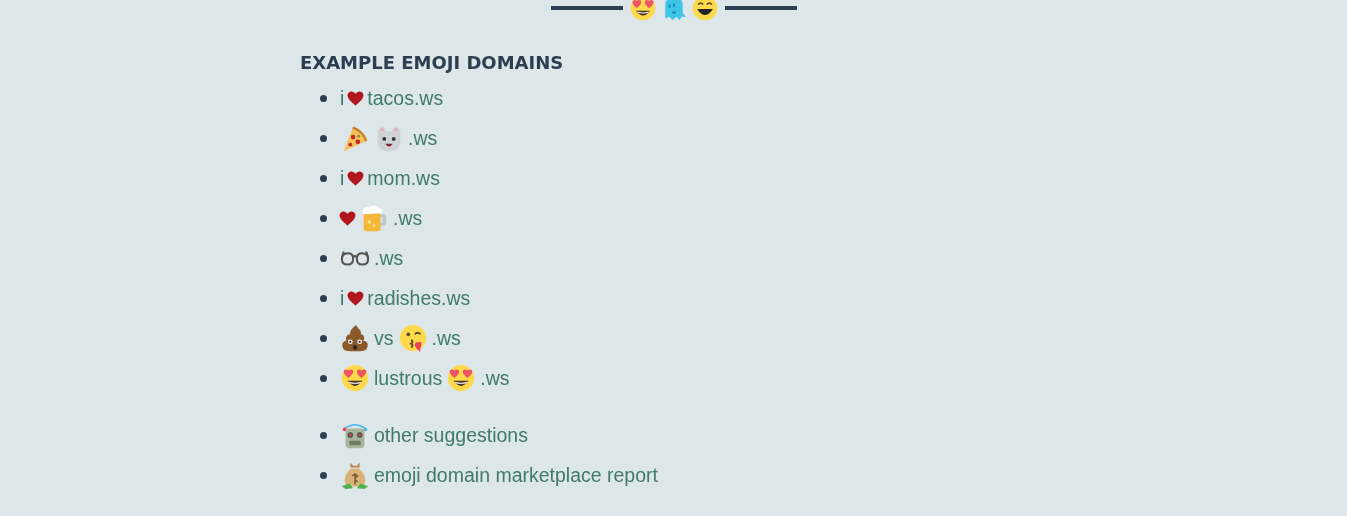 Image resolution: width=1347 pixels, height=516 pixels. Describe the element at coordinates (412, 338) in the screenshot. I see `kissing-face-icon` at that location.